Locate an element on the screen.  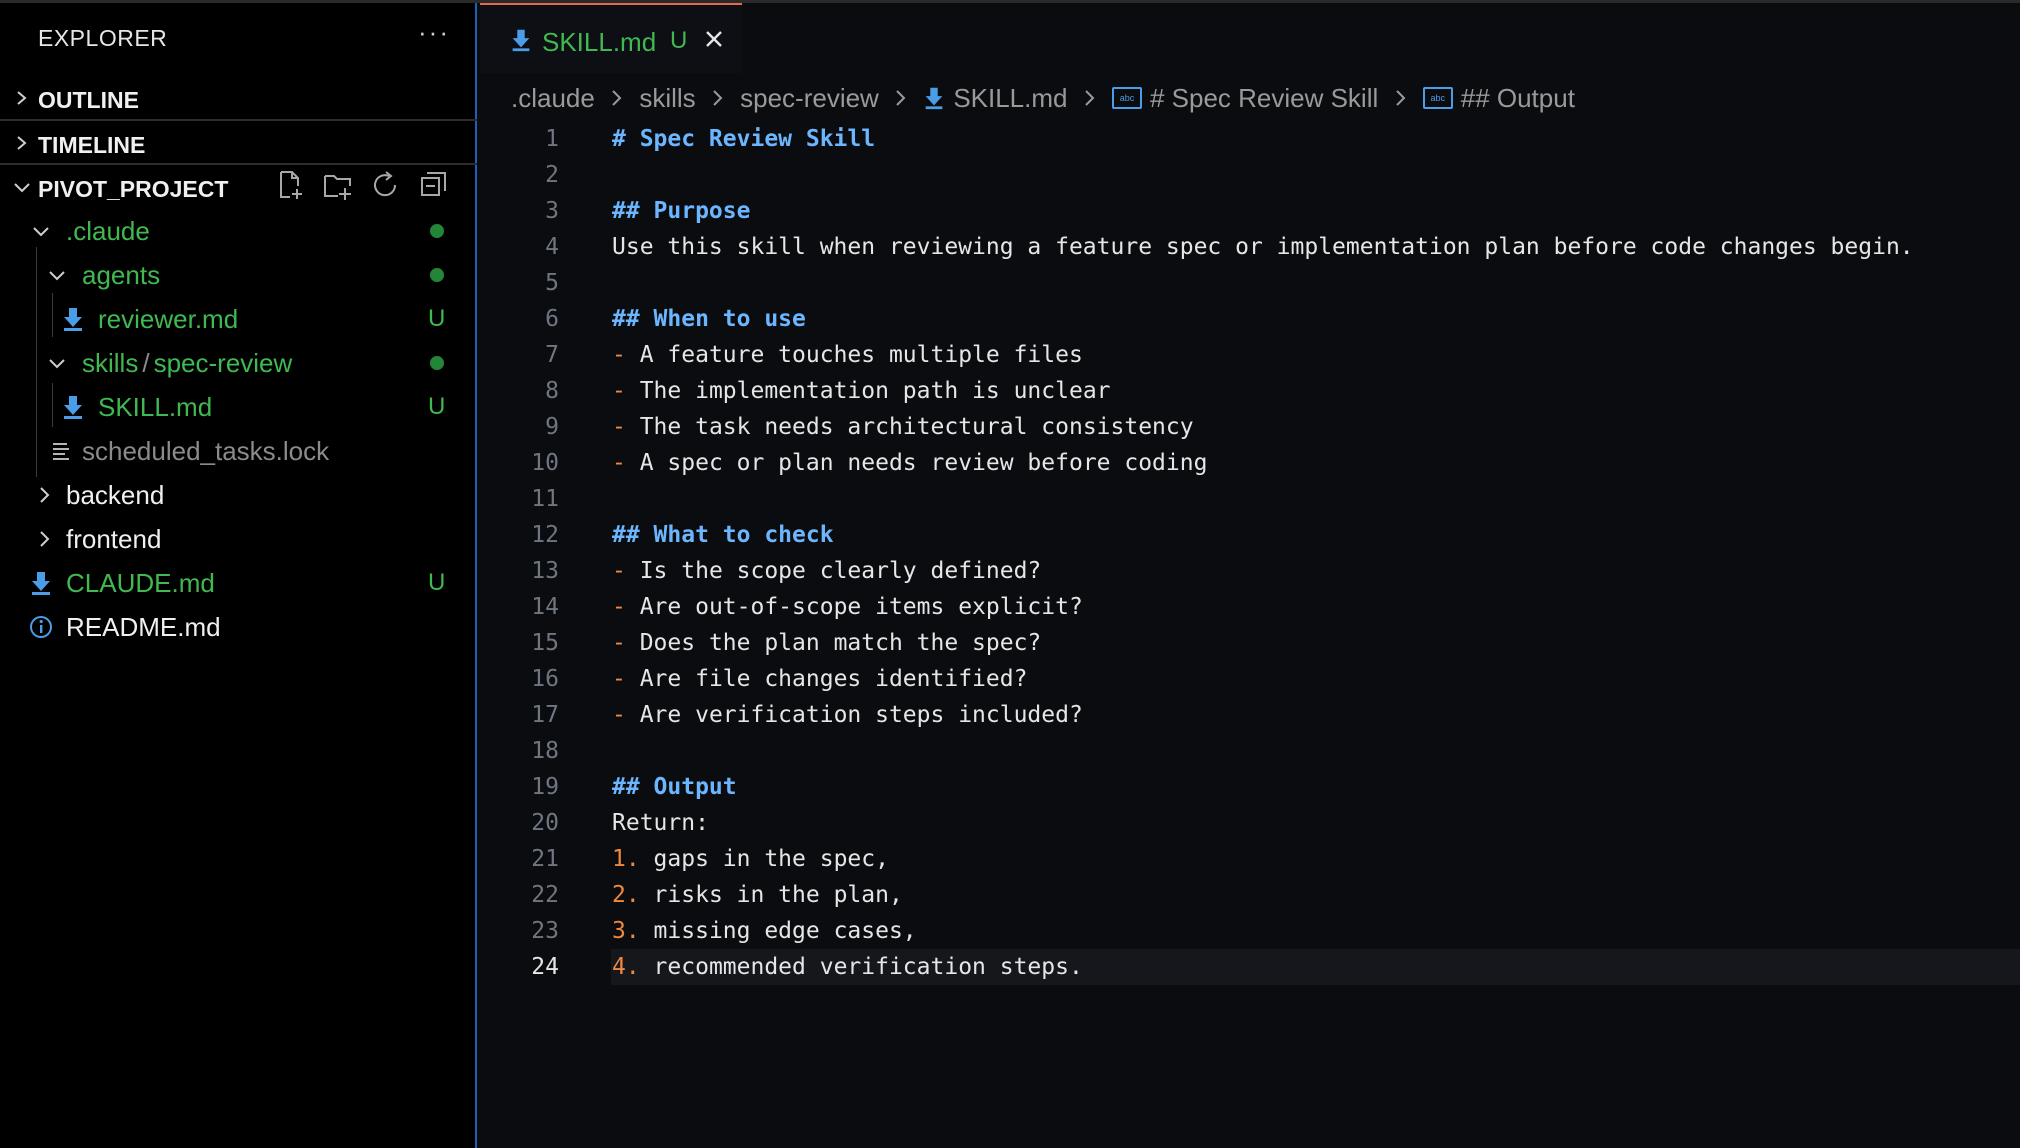
breadcrumb-item: skills is located at coordinates (667, 98).